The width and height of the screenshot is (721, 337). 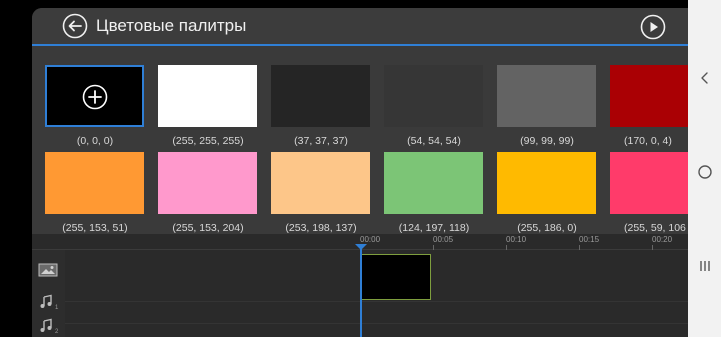 I want to click on playhead-handle, so click(x=361, y=247).